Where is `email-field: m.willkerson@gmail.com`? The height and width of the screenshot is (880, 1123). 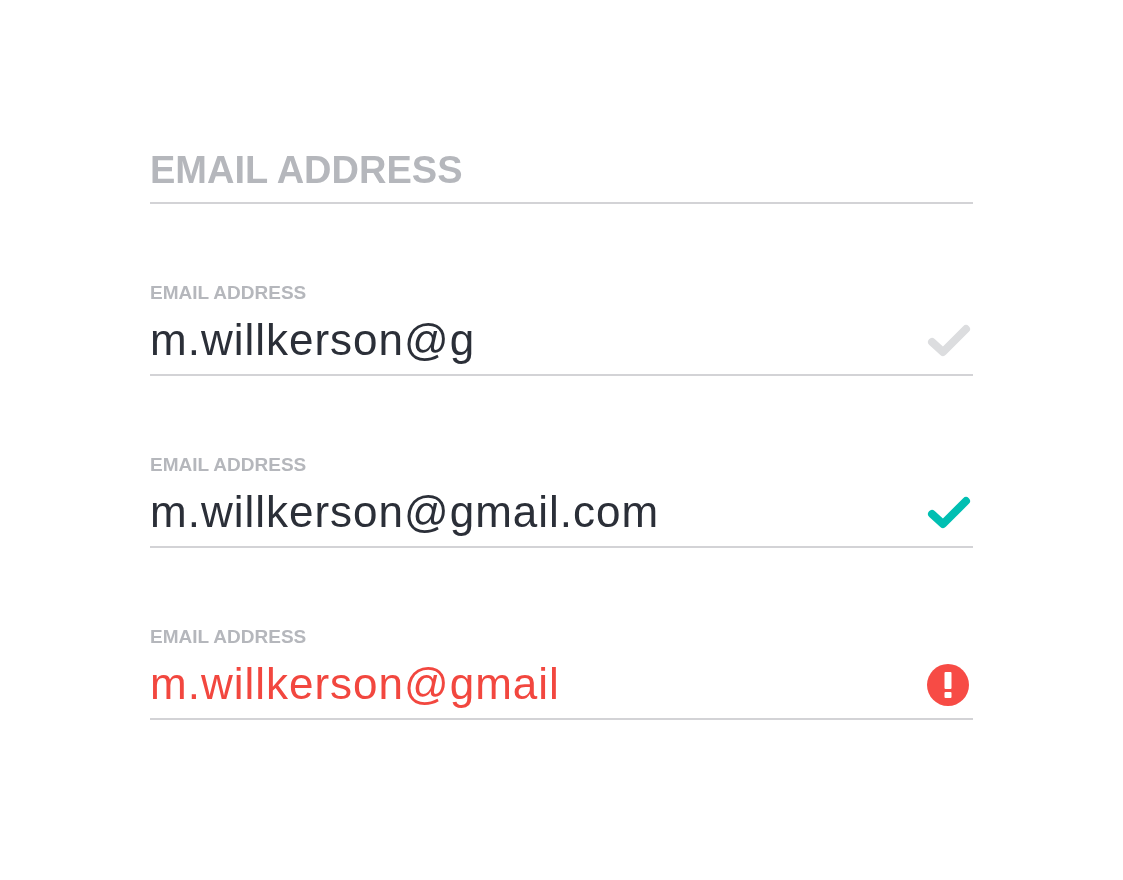 email-field: m.willkerson@gmail.com is located at coordinates (561, 514).